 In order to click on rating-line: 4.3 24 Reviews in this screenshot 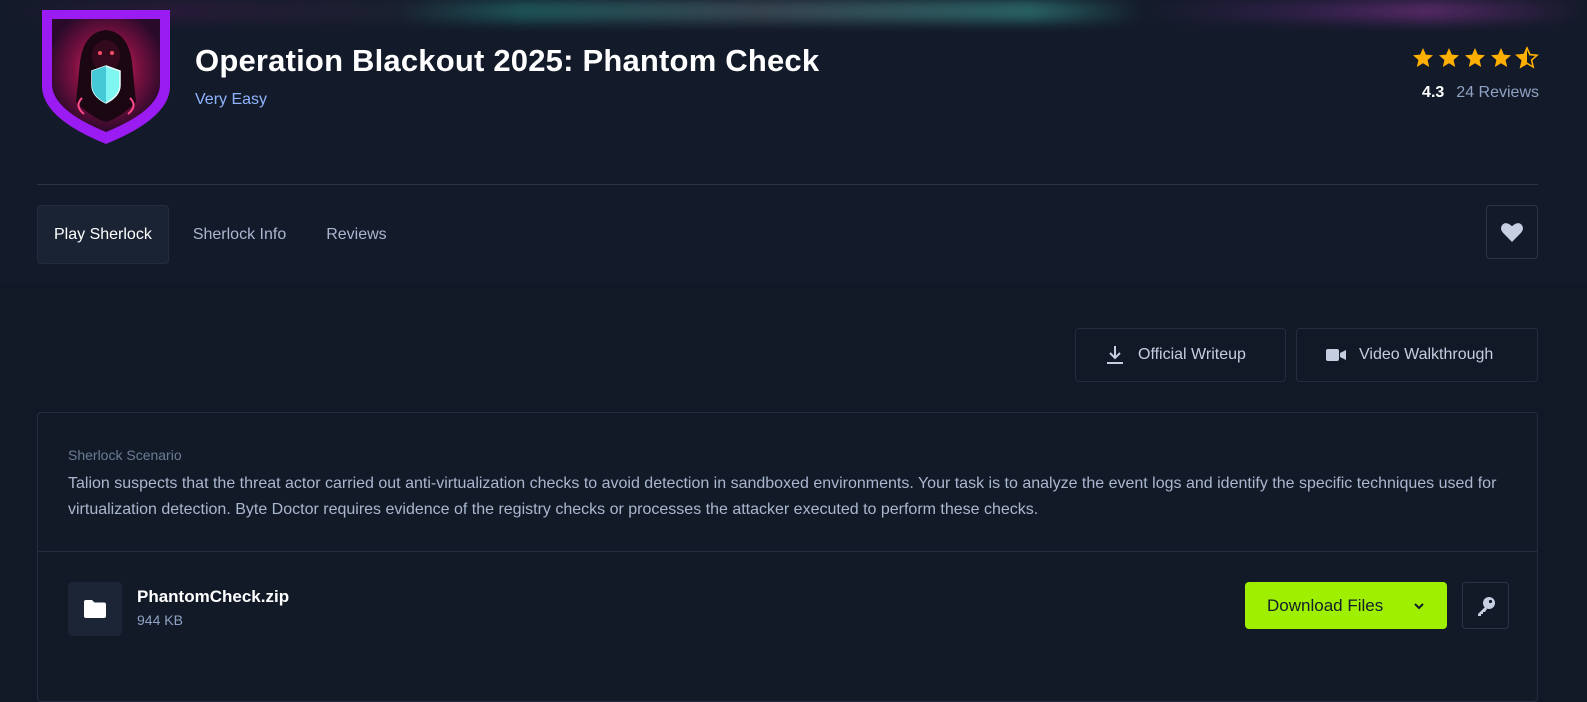, I will do `click(1480, 93)`.